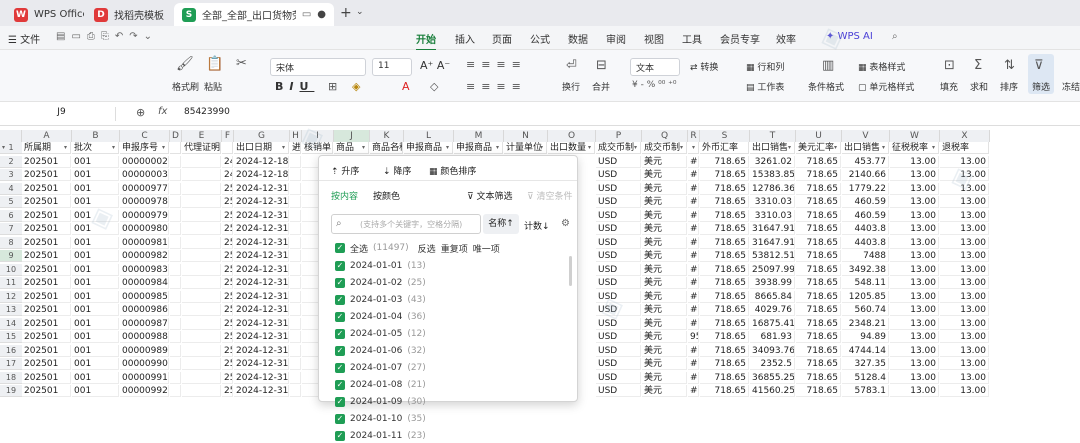 The height and width of the screenshot is (443, 1080). I want to click on table-cell: 00000984, so click(144, 283).